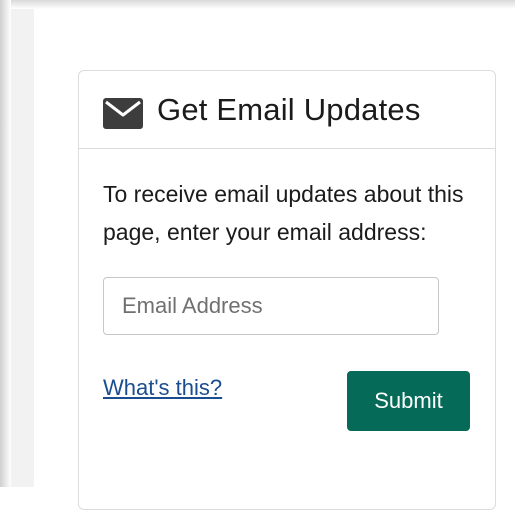  I want to click on form-actions: What's this? Submit, so click(287, 406).